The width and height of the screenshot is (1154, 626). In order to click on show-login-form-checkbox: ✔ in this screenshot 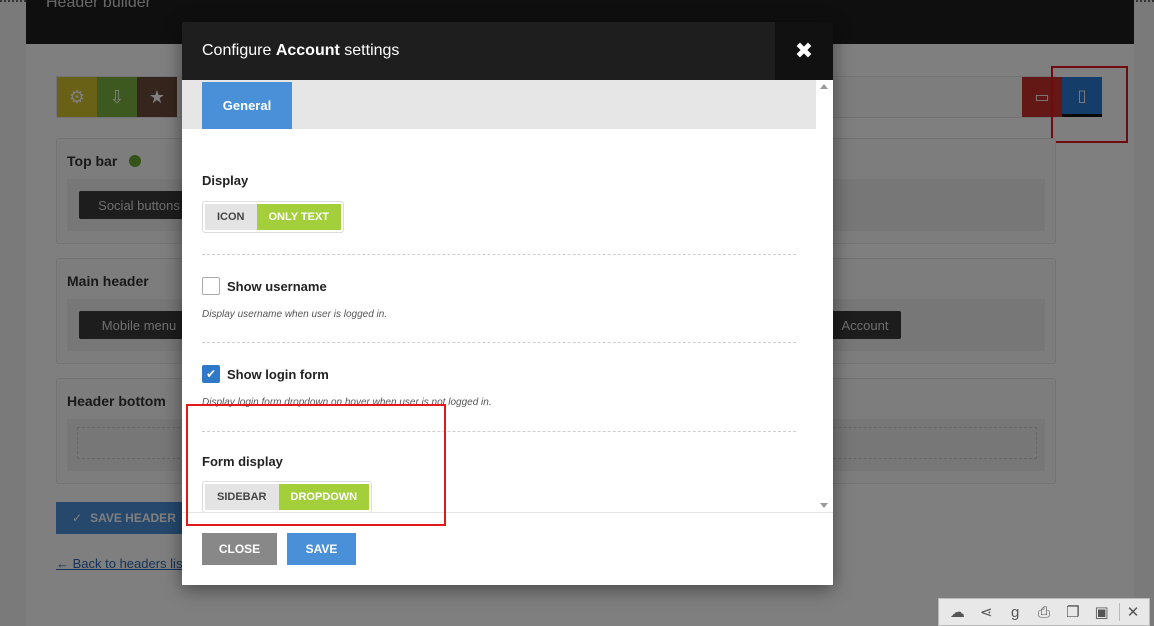, I will do `click(211, 374)`.